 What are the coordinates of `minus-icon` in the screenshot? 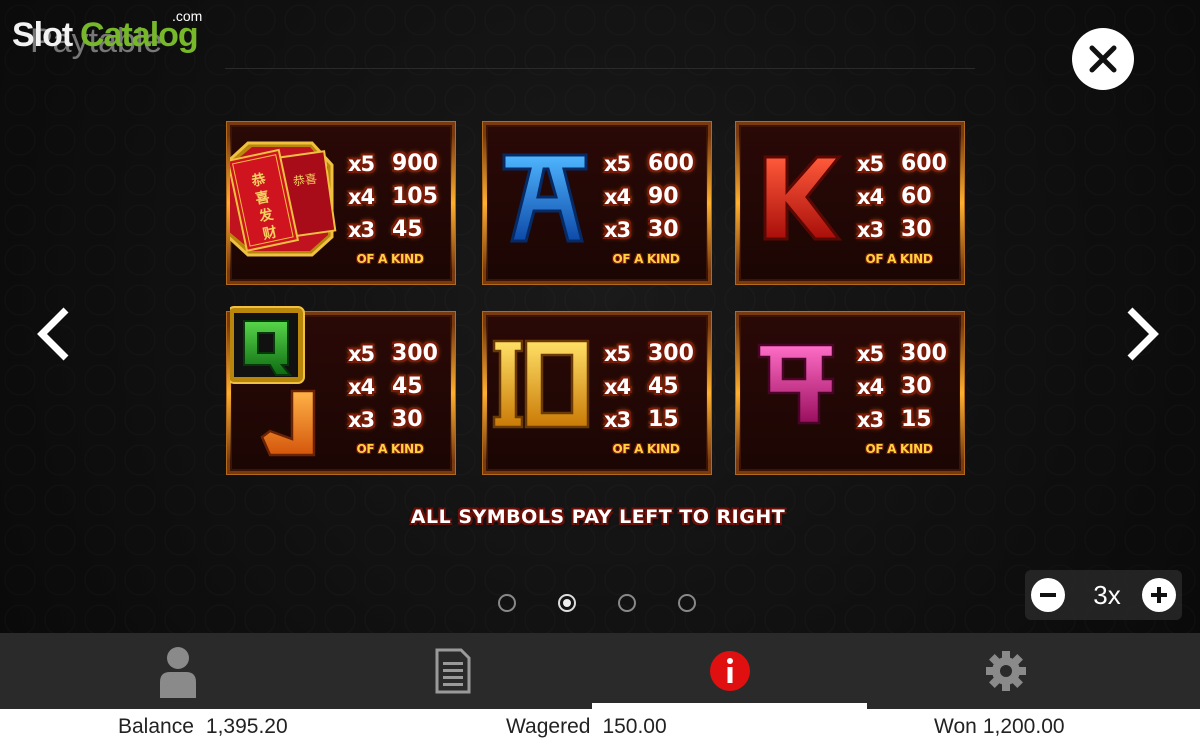 It's located at (1048, 595).